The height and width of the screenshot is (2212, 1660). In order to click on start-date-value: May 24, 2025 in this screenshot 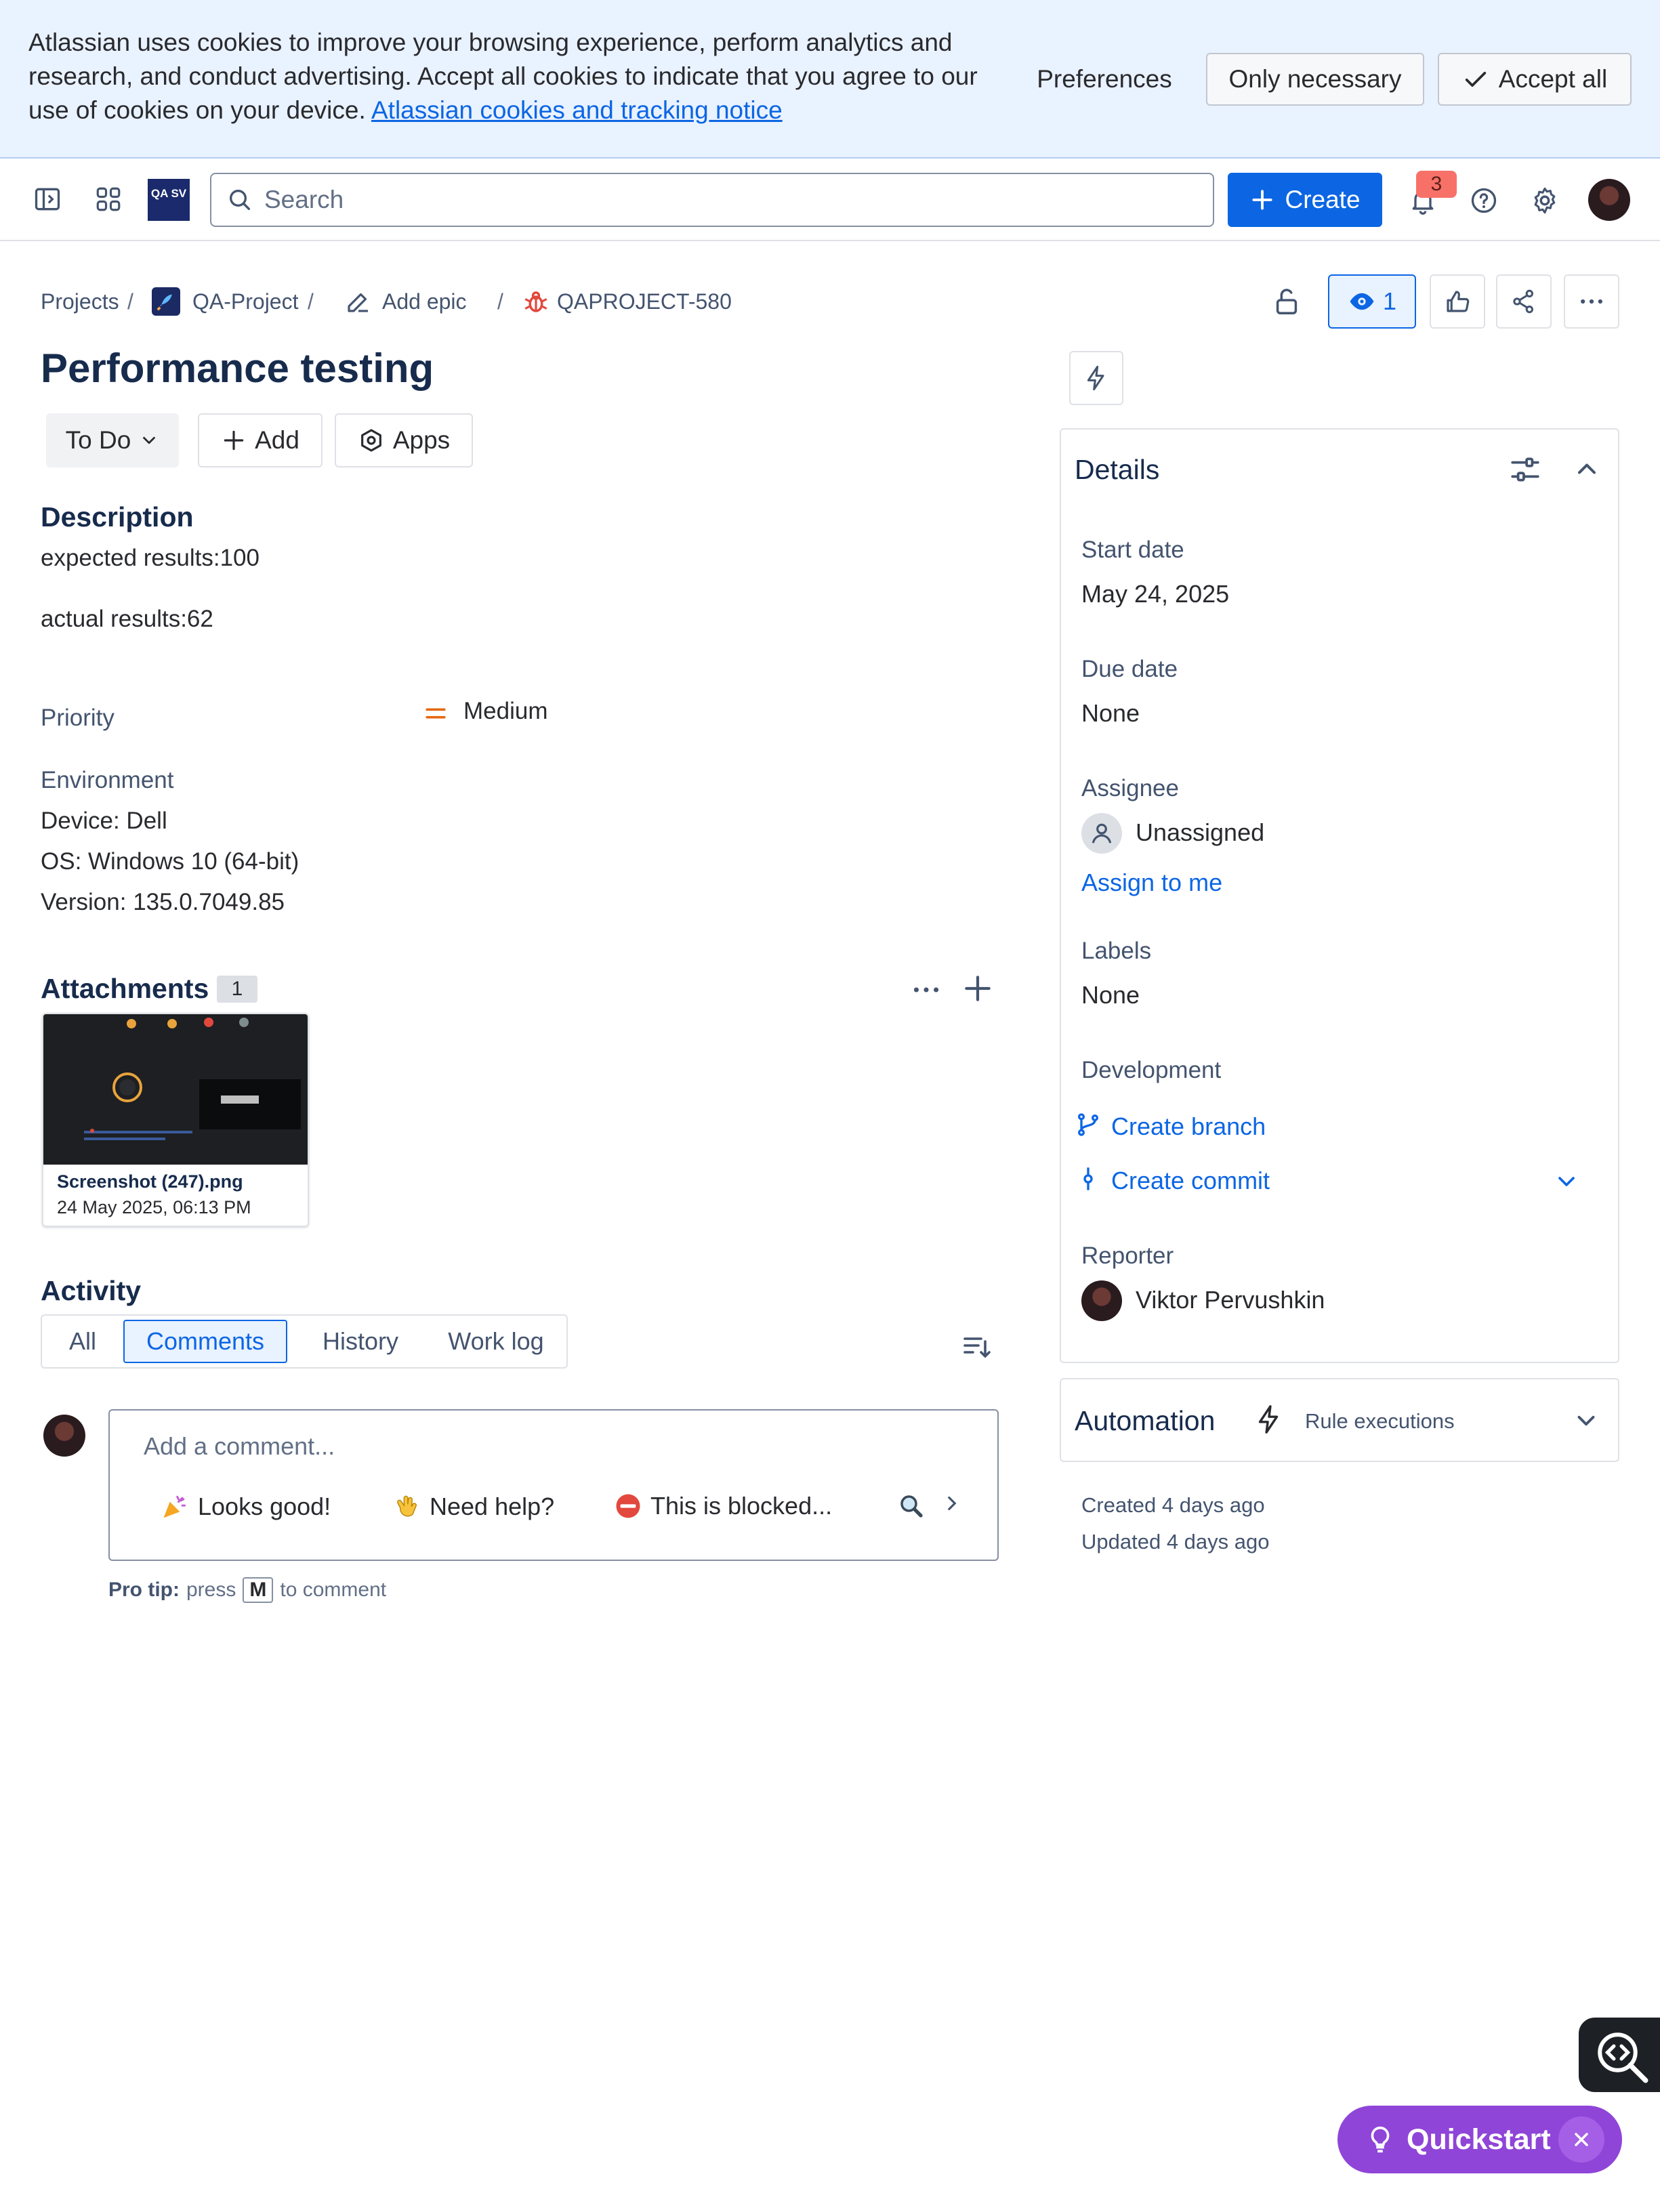, I will do `click(1155, 594)`.